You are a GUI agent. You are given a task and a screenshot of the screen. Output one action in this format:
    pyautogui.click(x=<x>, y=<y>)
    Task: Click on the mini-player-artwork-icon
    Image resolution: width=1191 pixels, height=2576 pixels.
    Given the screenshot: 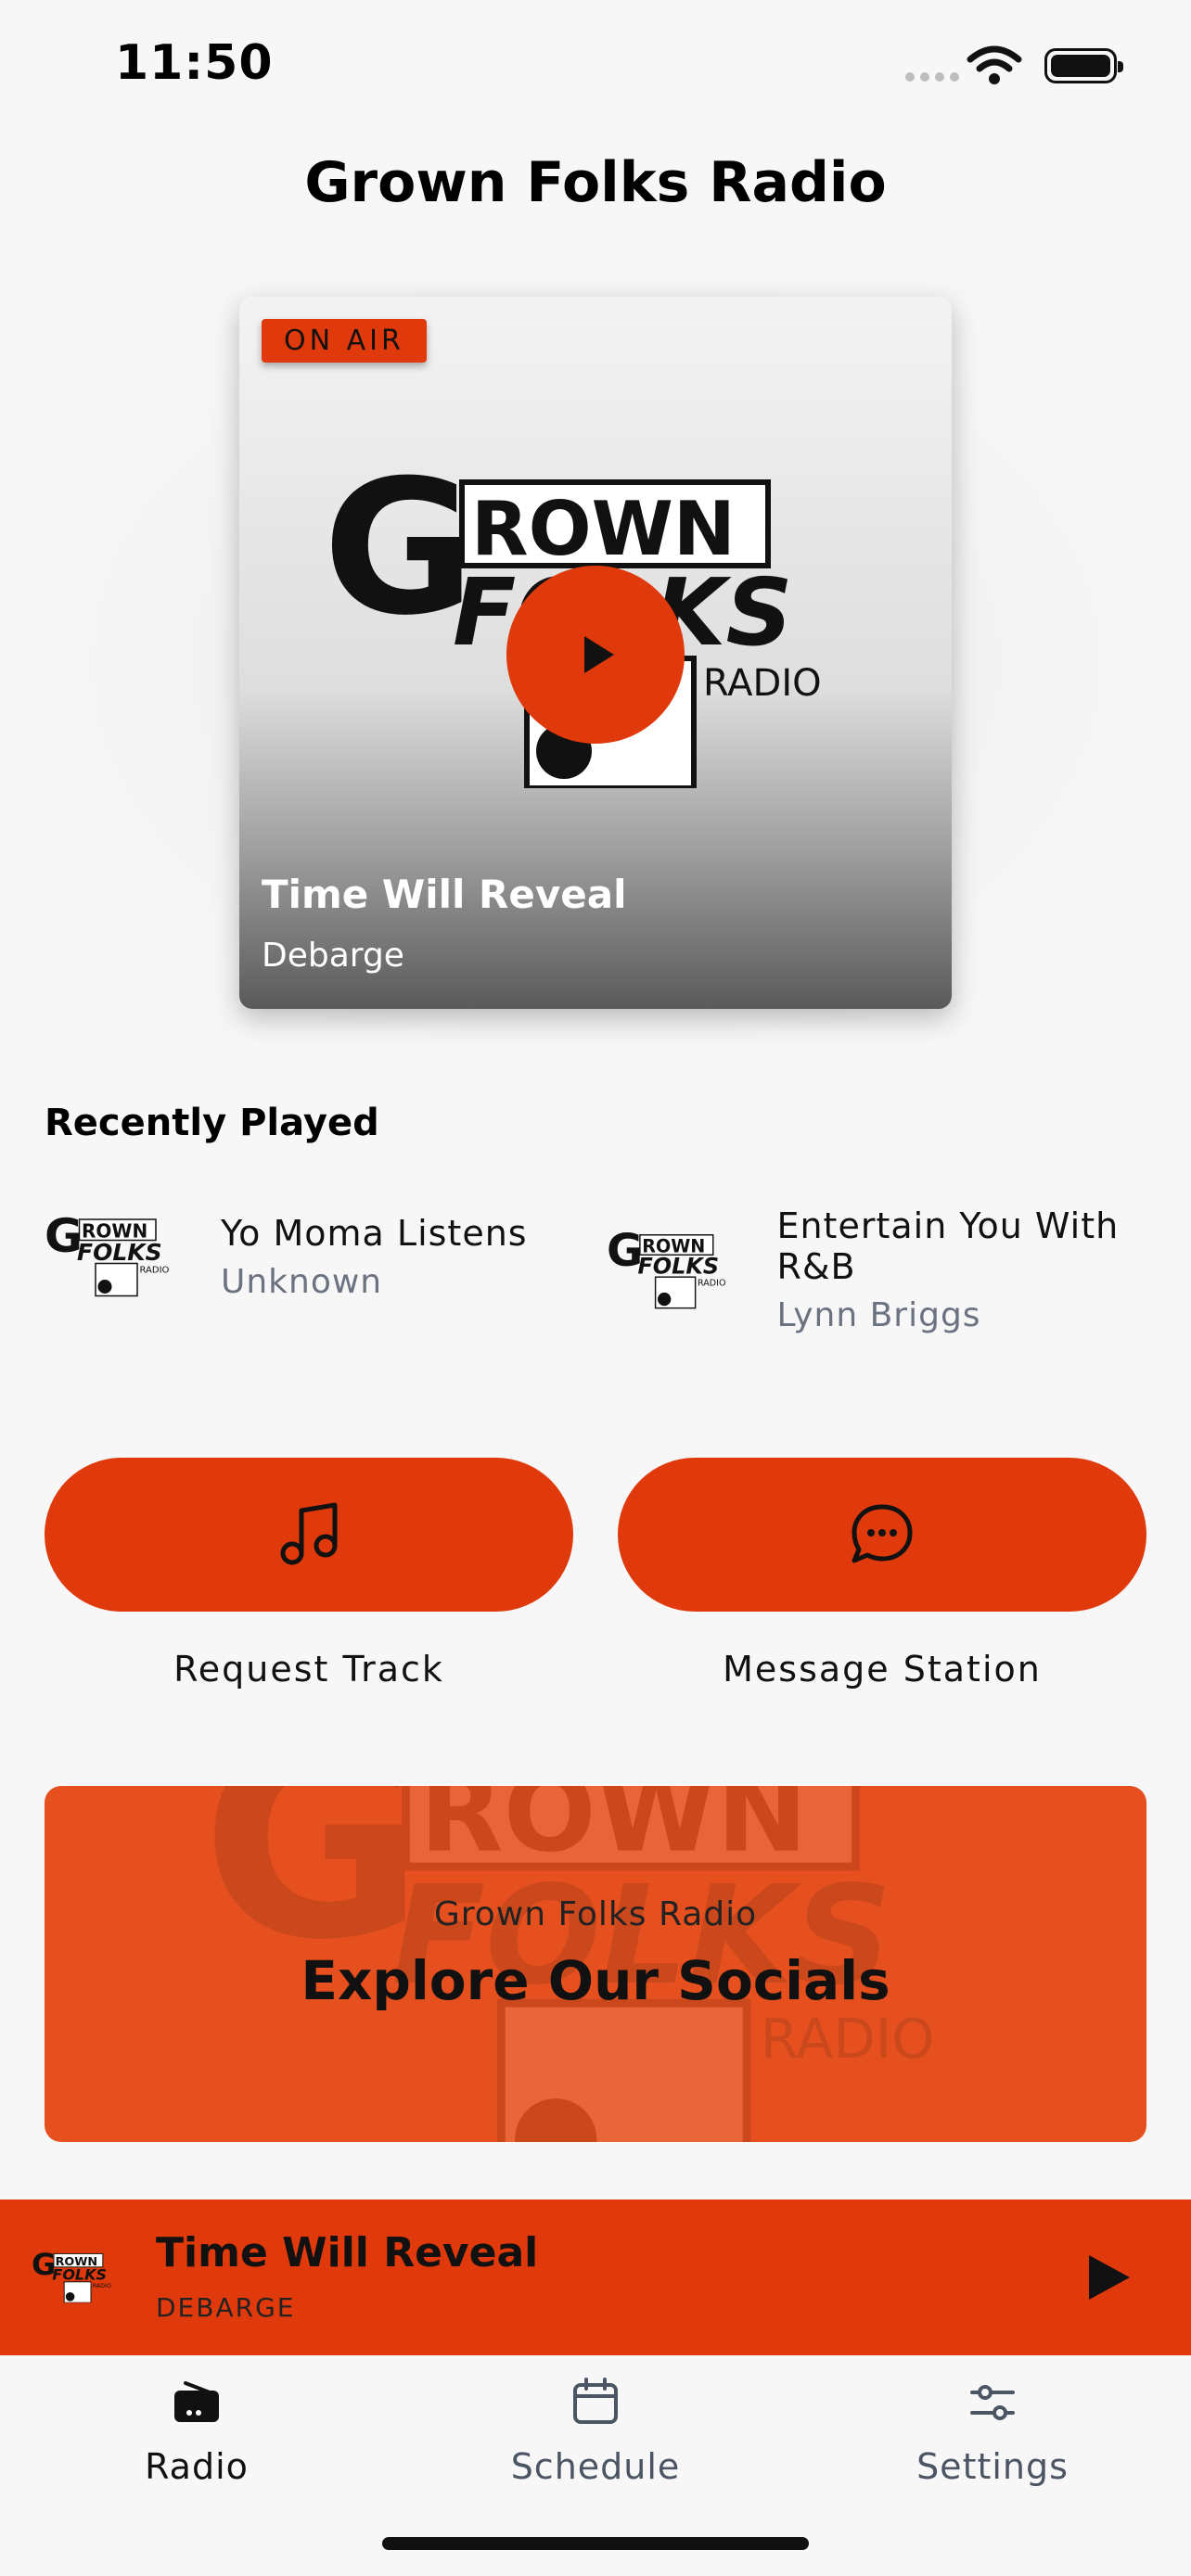 What is the action you would take?
    pyautogui.click(x=76, y=2277)
    